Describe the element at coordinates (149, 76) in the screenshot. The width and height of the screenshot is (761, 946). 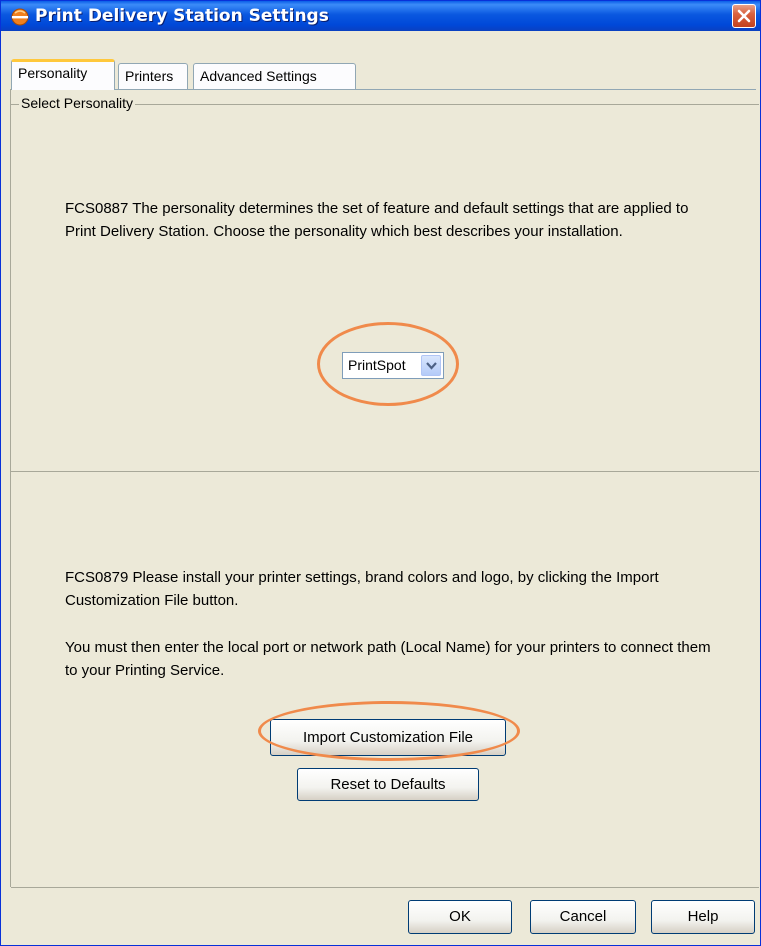
I see `tab-label: Printers` at that location.